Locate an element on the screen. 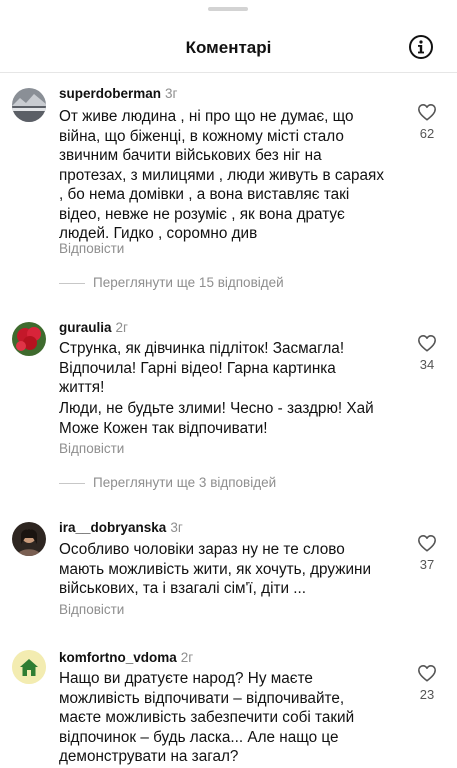  like-count: 23 is located at coordinates (427, 694).